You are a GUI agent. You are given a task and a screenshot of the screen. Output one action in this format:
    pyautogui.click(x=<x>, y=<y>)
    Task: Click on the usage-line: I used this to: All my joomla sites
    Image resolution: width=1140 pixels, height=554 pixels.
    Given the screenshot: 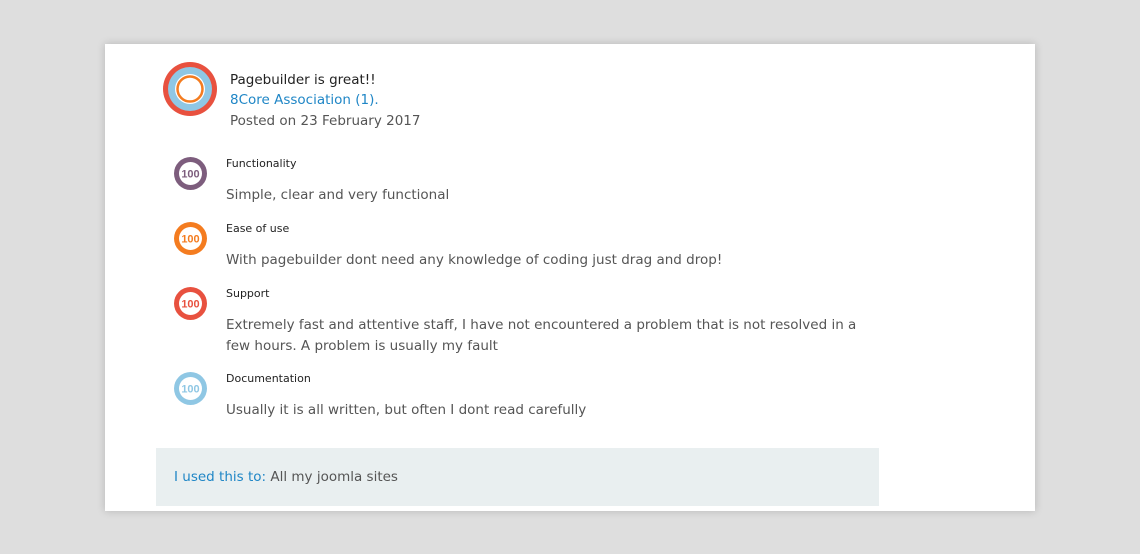 What is the action you would take?
    pyautogui.click(x=286, y=477)
    